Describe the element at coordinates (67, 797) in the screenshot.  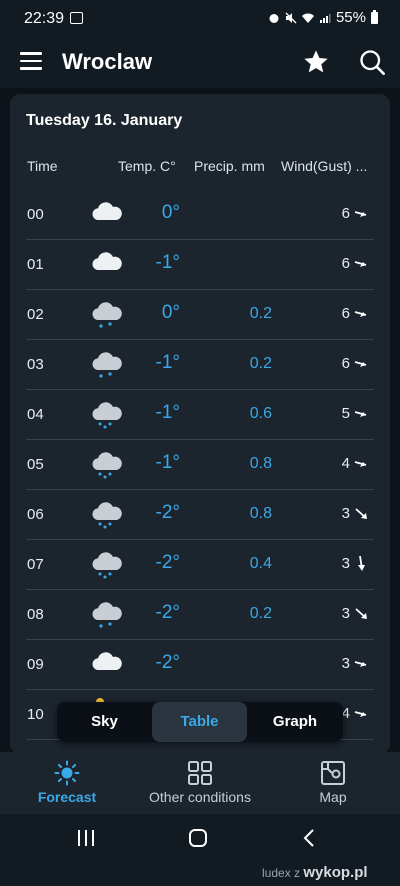
I see `nav-forecast-label: Forecast` at that location.